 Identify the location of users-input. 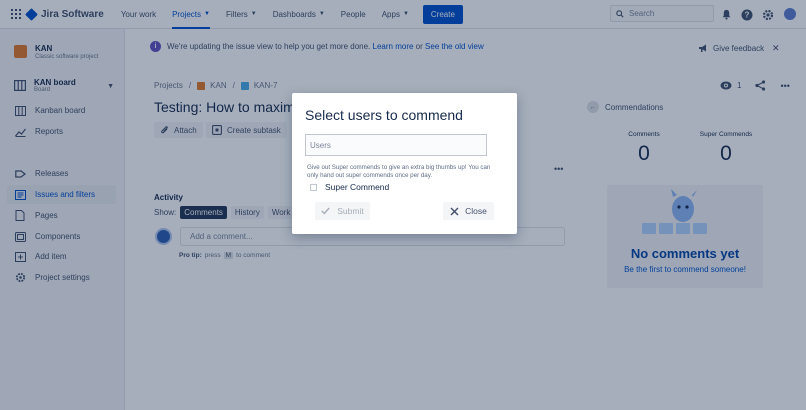
(396, 145).